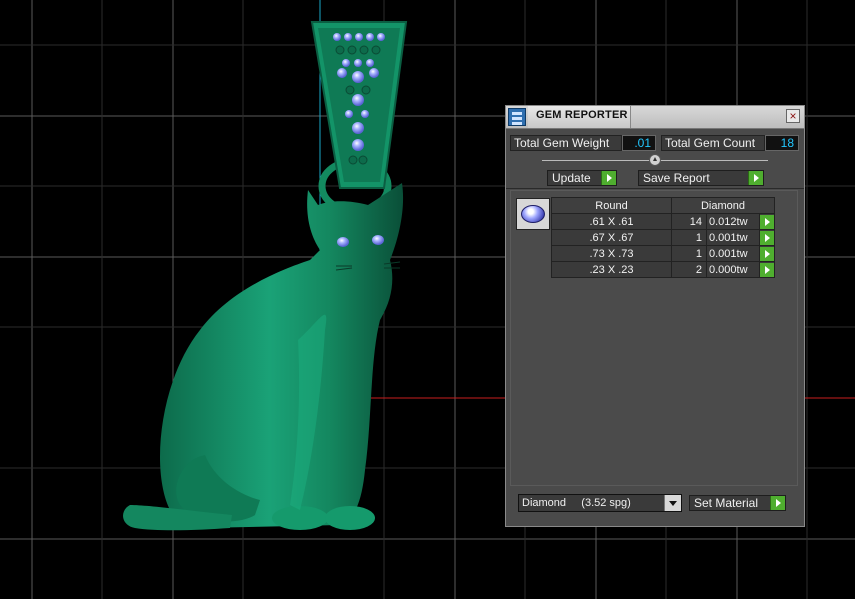  Describe the element at coordinates (611, 205) in the screenshot. I see `table-header-shape: Round` at that location.